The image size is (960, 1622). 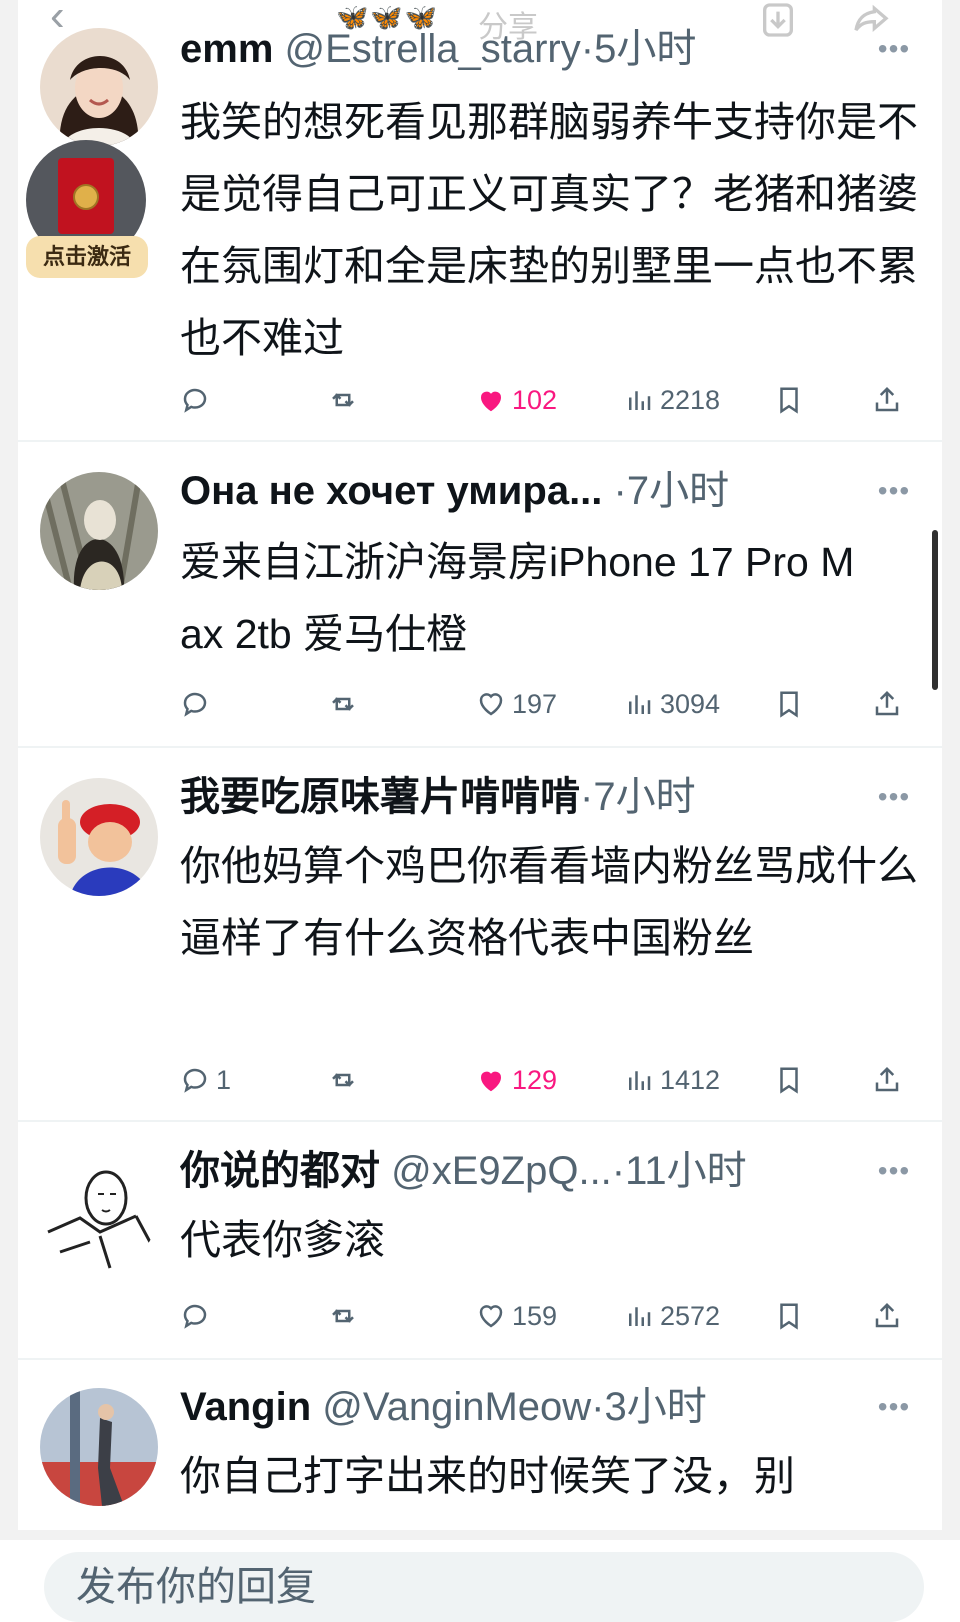 I want to click on like-button: 129, so click(x=516, y=1080).